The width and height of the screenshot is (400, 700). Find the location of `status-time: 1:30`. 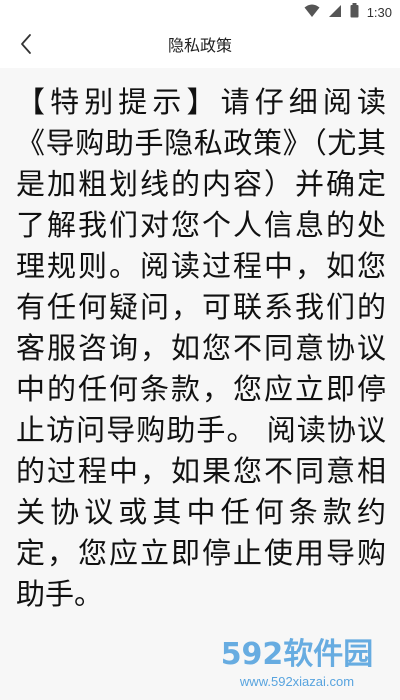

status-time: 1:30 is located at coordinates (379, 12).